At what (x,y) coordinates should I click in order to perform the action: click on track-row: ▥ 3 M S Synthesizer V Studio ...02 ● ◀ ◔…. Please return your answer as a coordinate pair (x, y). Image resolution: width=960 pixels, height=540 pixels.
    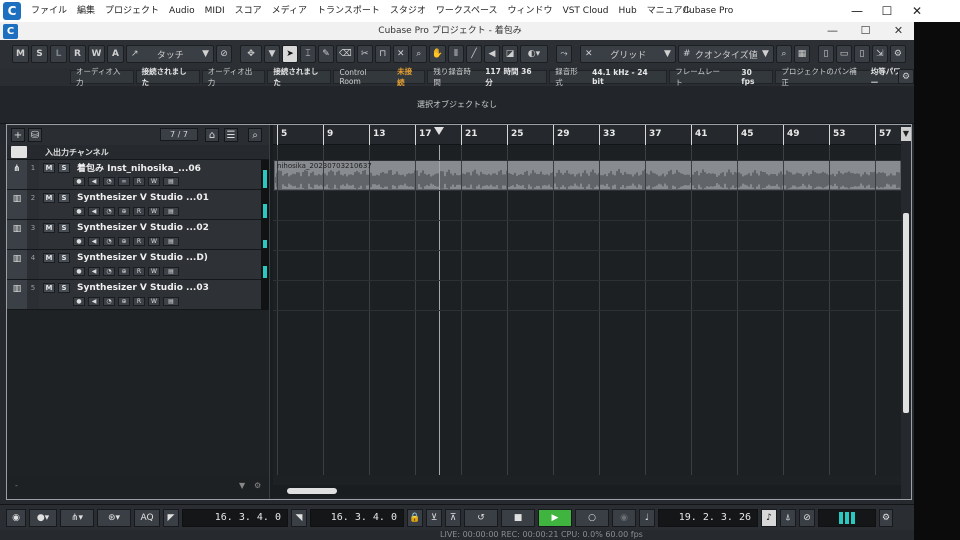
    Looking at the image, I should click on (138, 235).